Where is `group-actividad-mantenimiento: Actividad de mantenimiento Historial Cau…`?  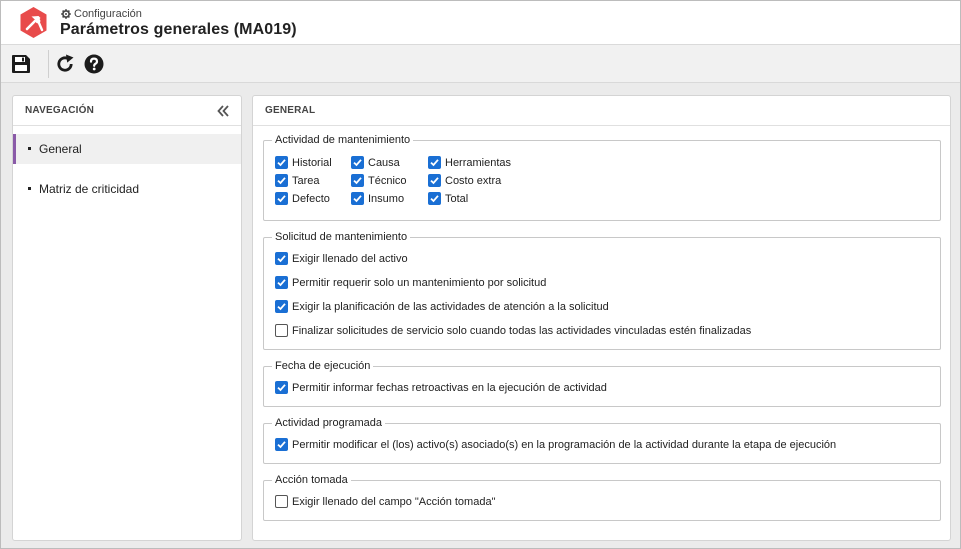
group-actividad-mantenimiento: Actividad de mantenimiento Historial Cau… is located at coordinates (602, 177).